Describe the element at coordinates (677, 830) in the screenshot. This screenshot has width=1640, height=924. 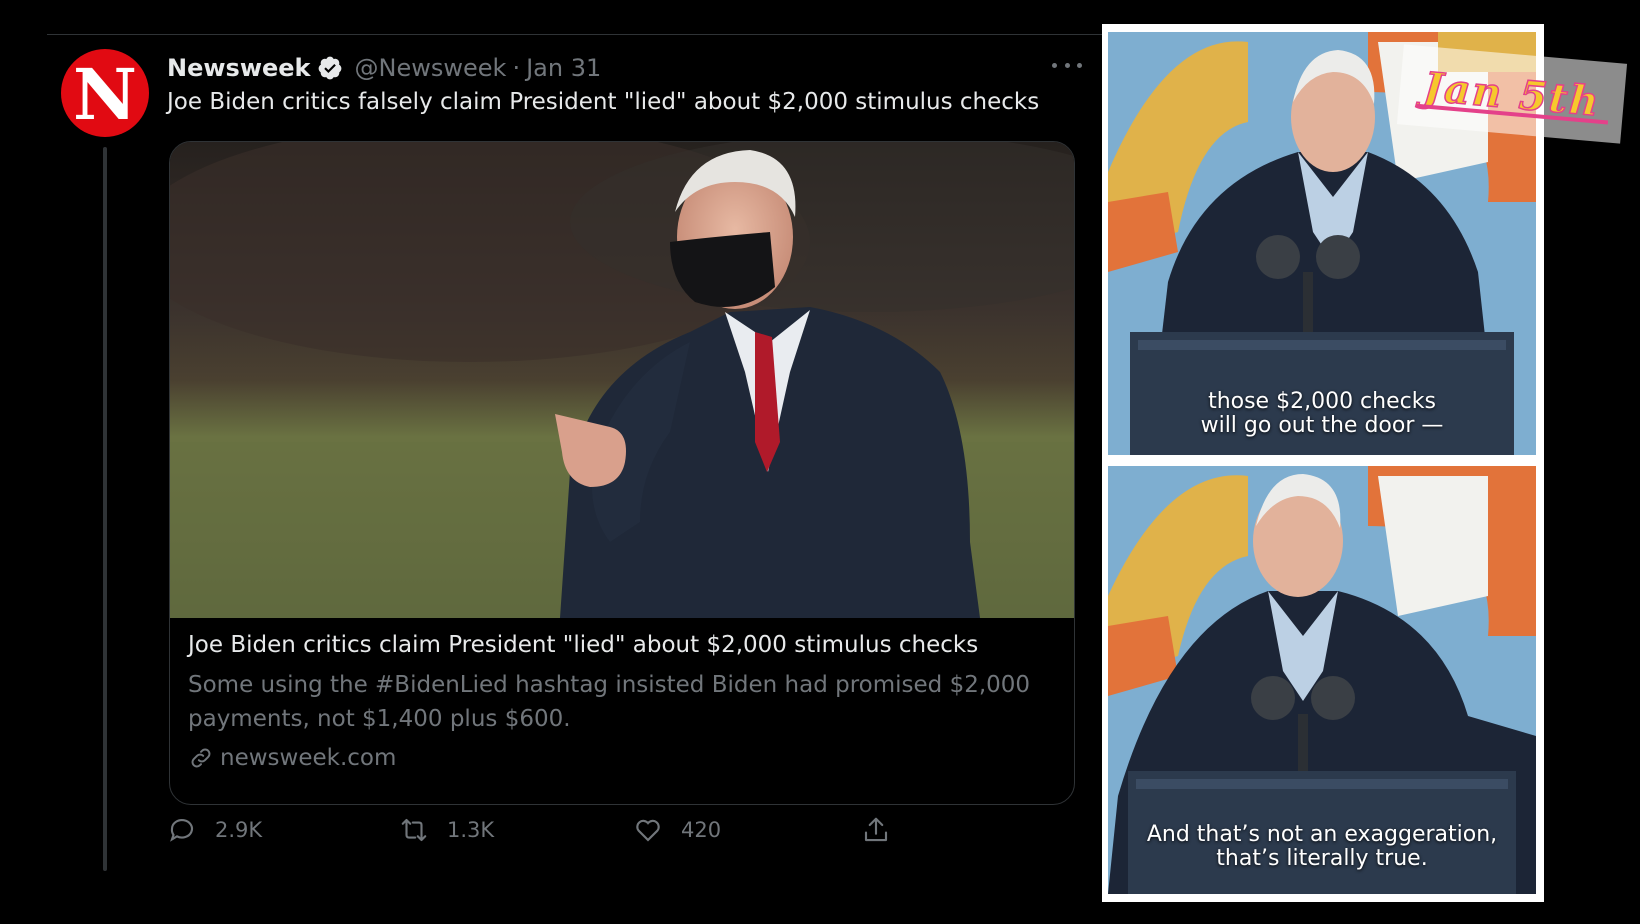
I see `like-action: 420` at that location.